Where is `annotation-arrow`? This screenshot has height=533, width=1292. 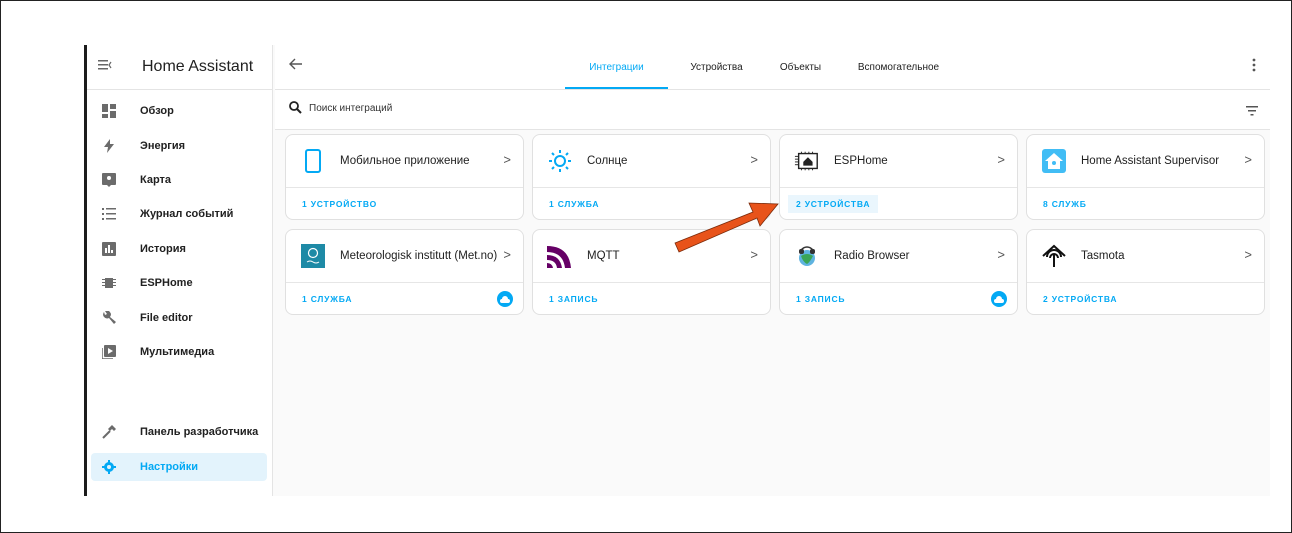 annotation-arrow is located at coordinates (726, 227).